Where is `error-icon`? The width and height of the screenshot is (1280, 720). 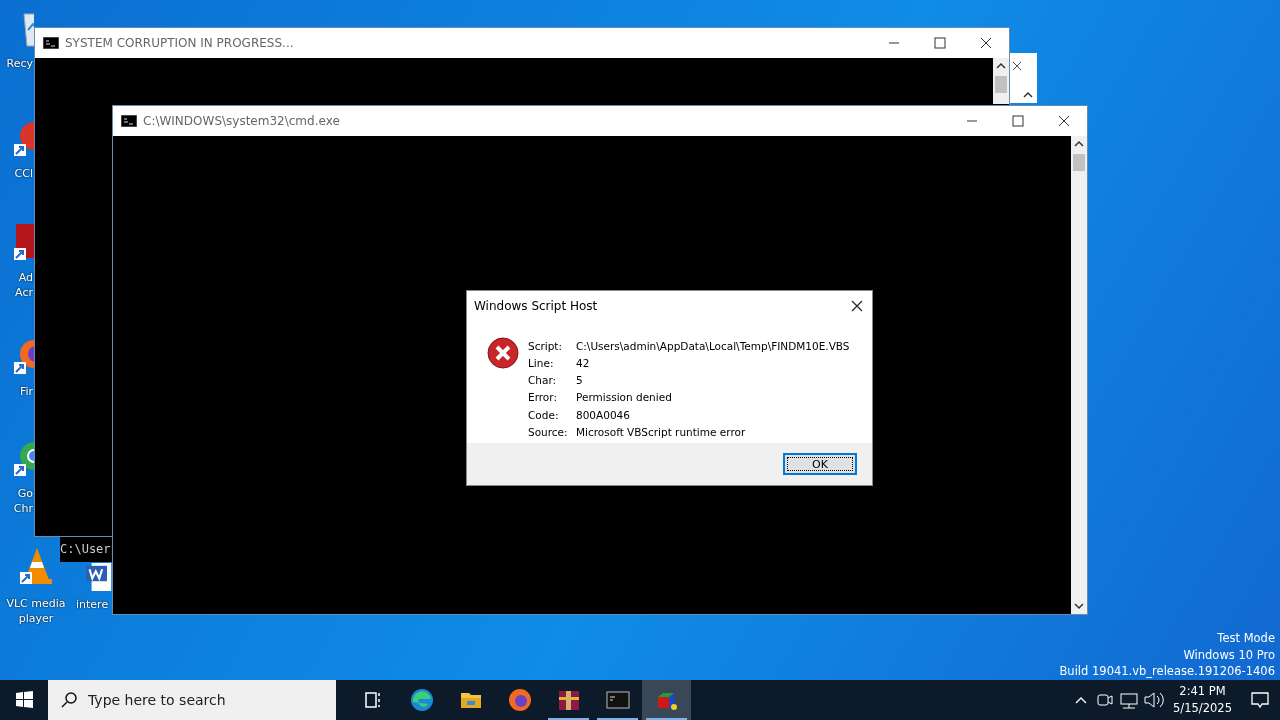 error-icon is located at coordinates (503, 353).